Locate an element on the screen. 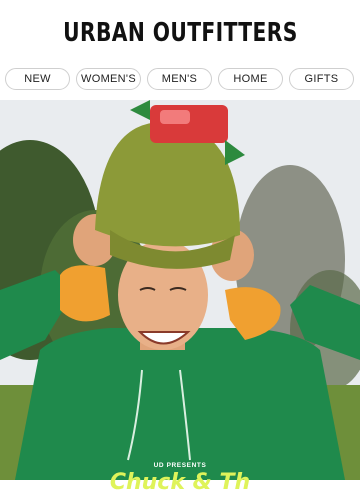 This screenshot has width=360, height=495. hero-presents-label: UD PRESENTS is located at coordinates (180, 465).